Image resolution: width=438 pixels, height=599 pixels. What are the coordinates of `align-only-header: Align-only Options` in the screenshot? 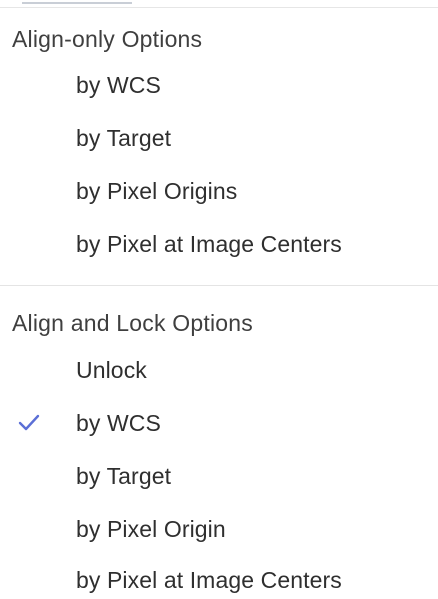 It's located at (107, 39).